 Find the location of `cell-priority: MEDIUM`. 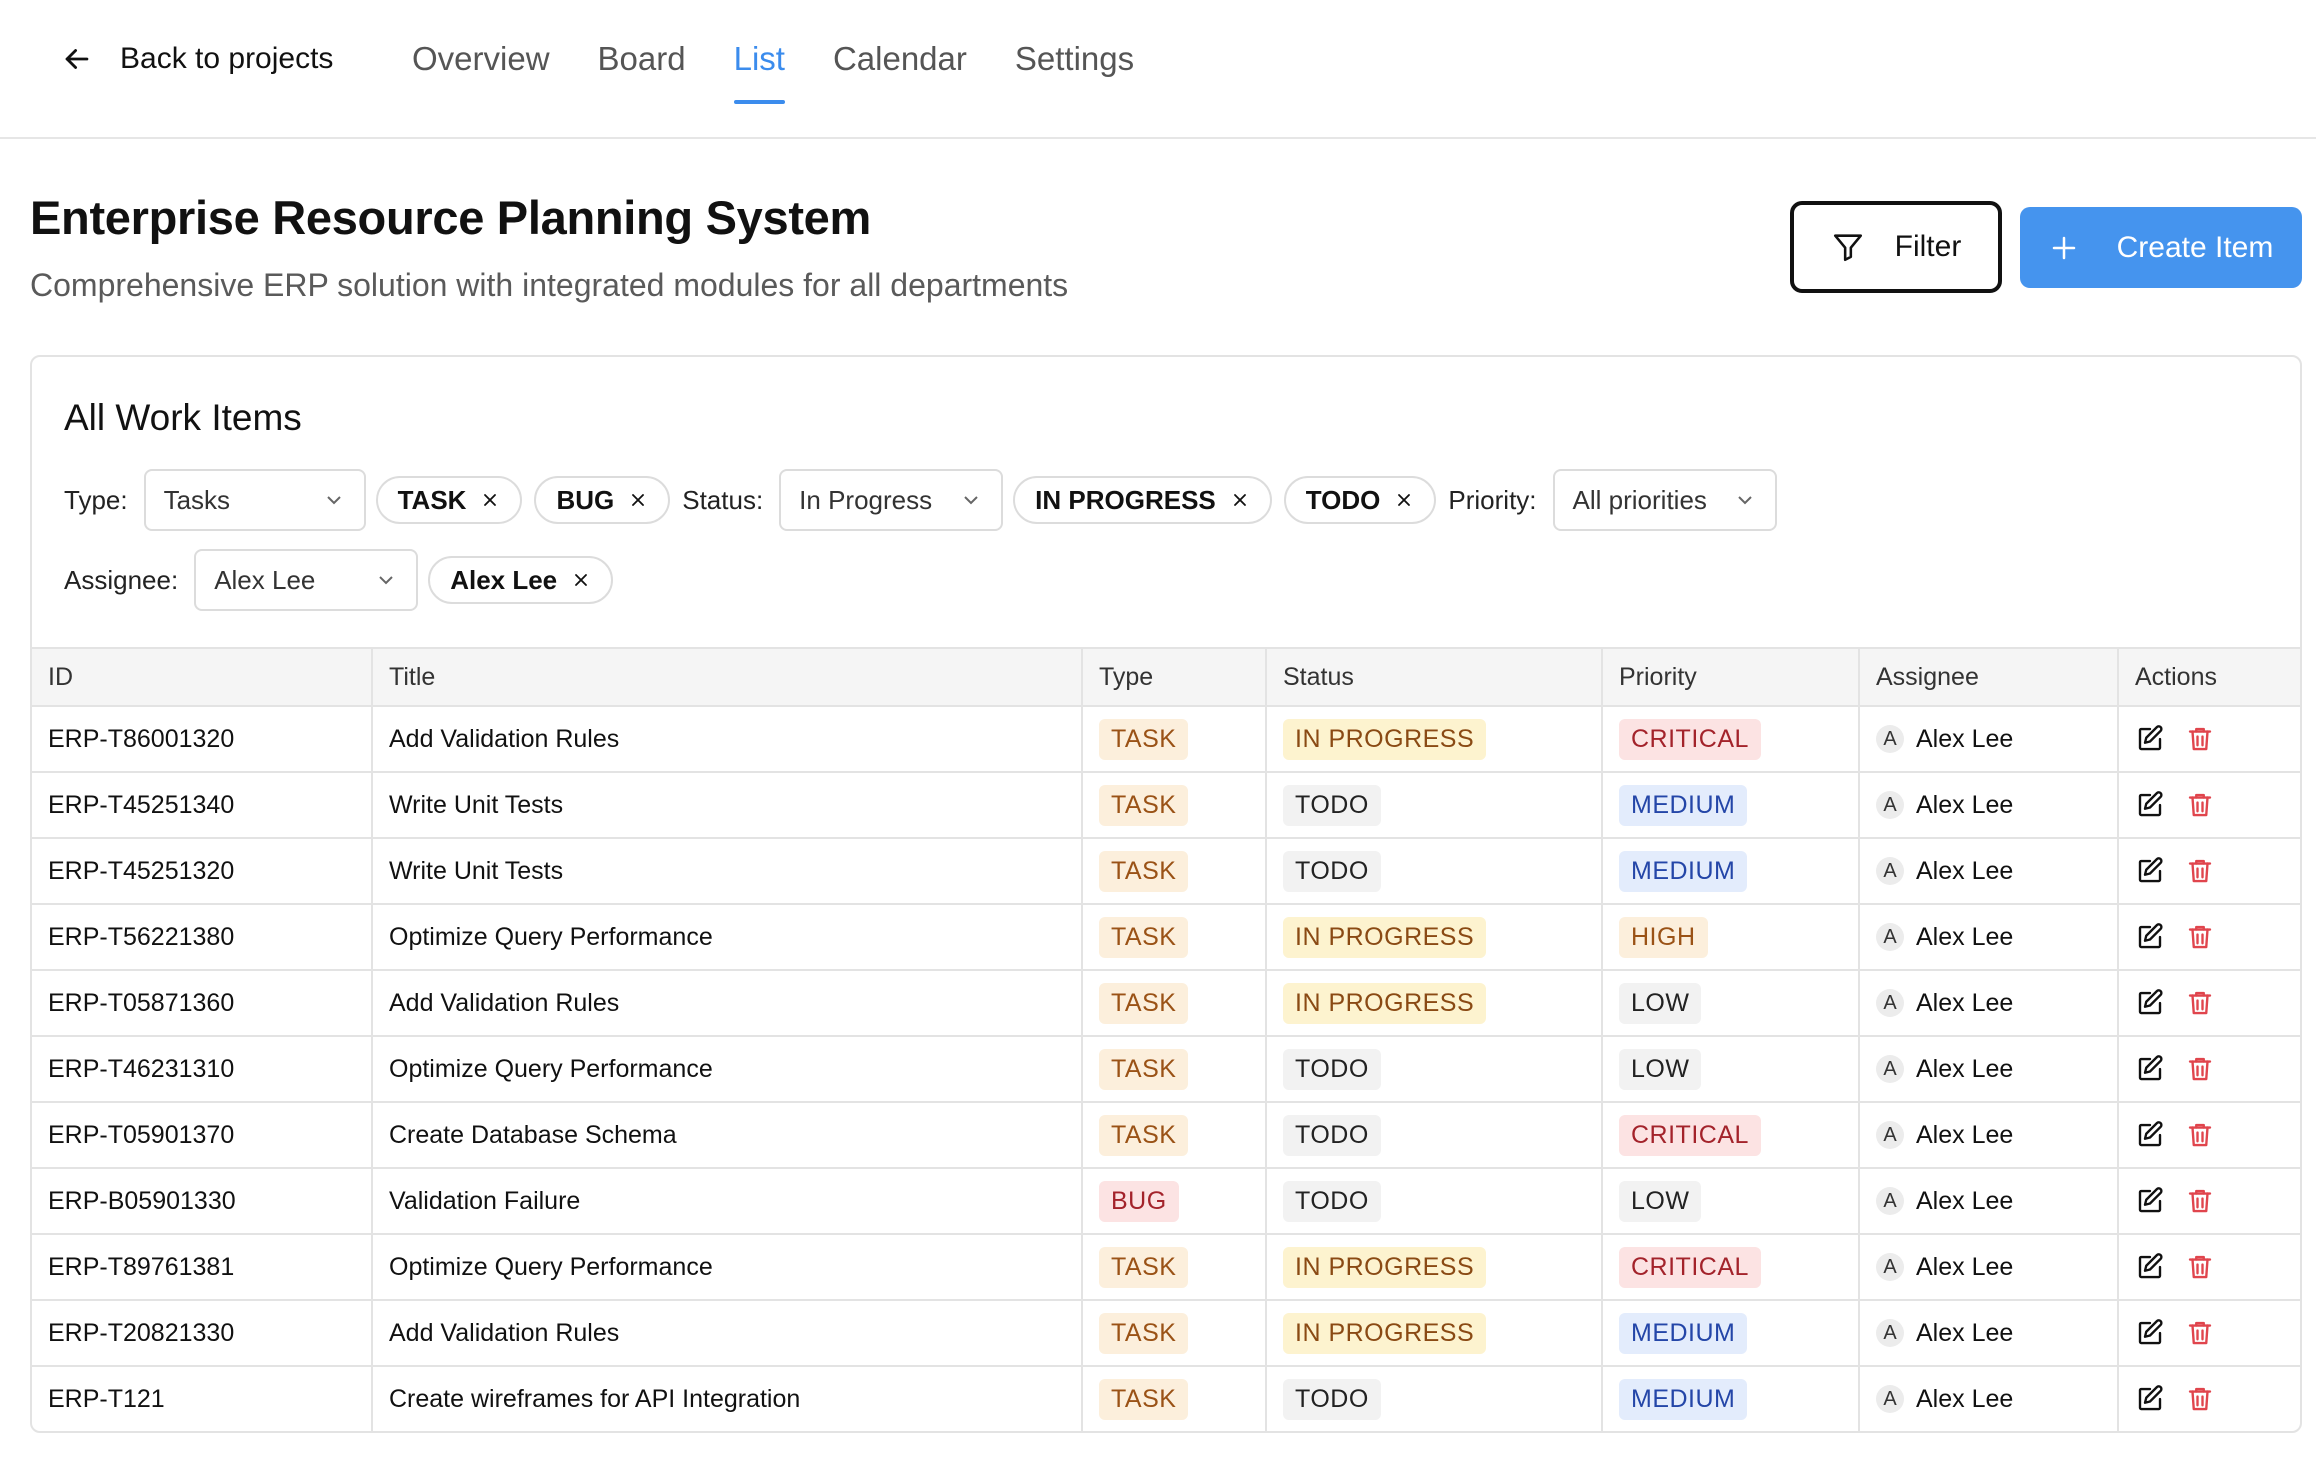

cell-priority: MEDIUM is located at coordinates (1731, 871).